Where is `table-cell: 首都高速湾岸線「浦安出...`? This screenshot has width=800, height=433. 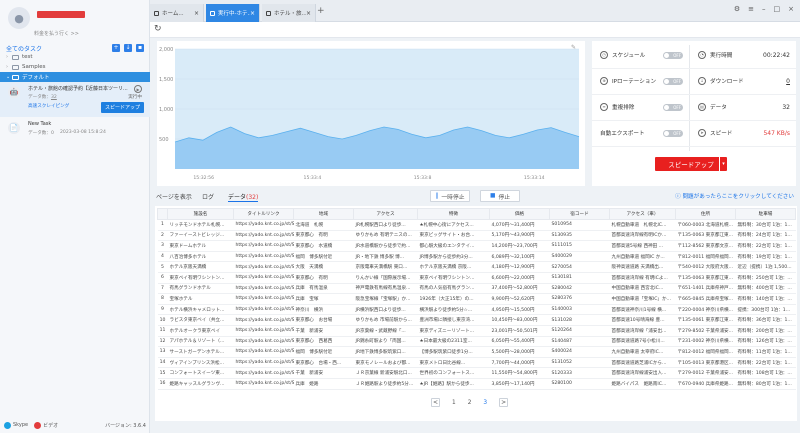
table-cell: 首都高速湾岸線「浦安出... is located at coordinates (642, 331).